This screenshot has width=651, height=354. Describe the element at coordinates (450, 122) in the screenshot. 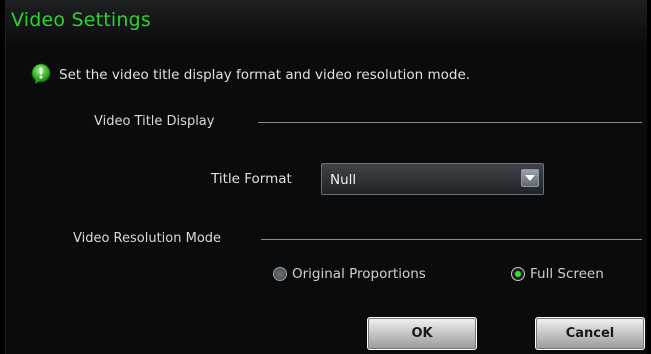

I see `video-title-display-divider` at that location.